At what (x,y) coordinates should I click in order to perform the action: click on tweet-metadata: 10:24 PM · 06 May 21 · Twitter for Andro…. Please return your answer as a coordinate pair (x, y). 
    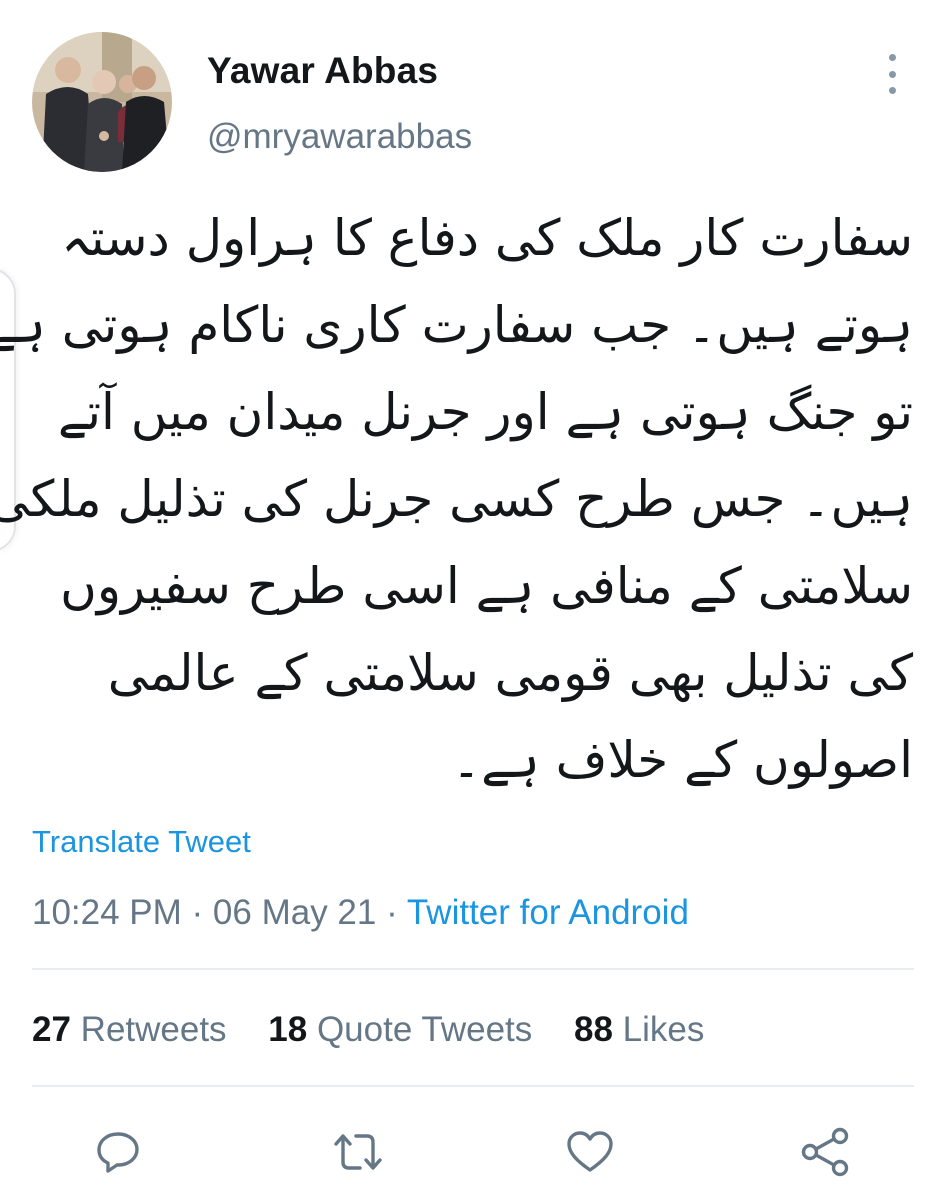
    Looking at the image, I should click on (360, 913).